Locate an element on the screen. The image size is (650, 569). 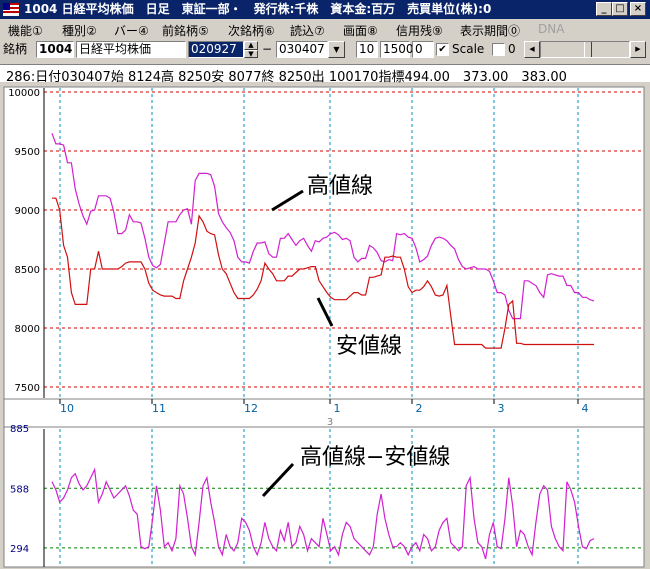
menu-function: 機能① is located at coordinates (25, 30).